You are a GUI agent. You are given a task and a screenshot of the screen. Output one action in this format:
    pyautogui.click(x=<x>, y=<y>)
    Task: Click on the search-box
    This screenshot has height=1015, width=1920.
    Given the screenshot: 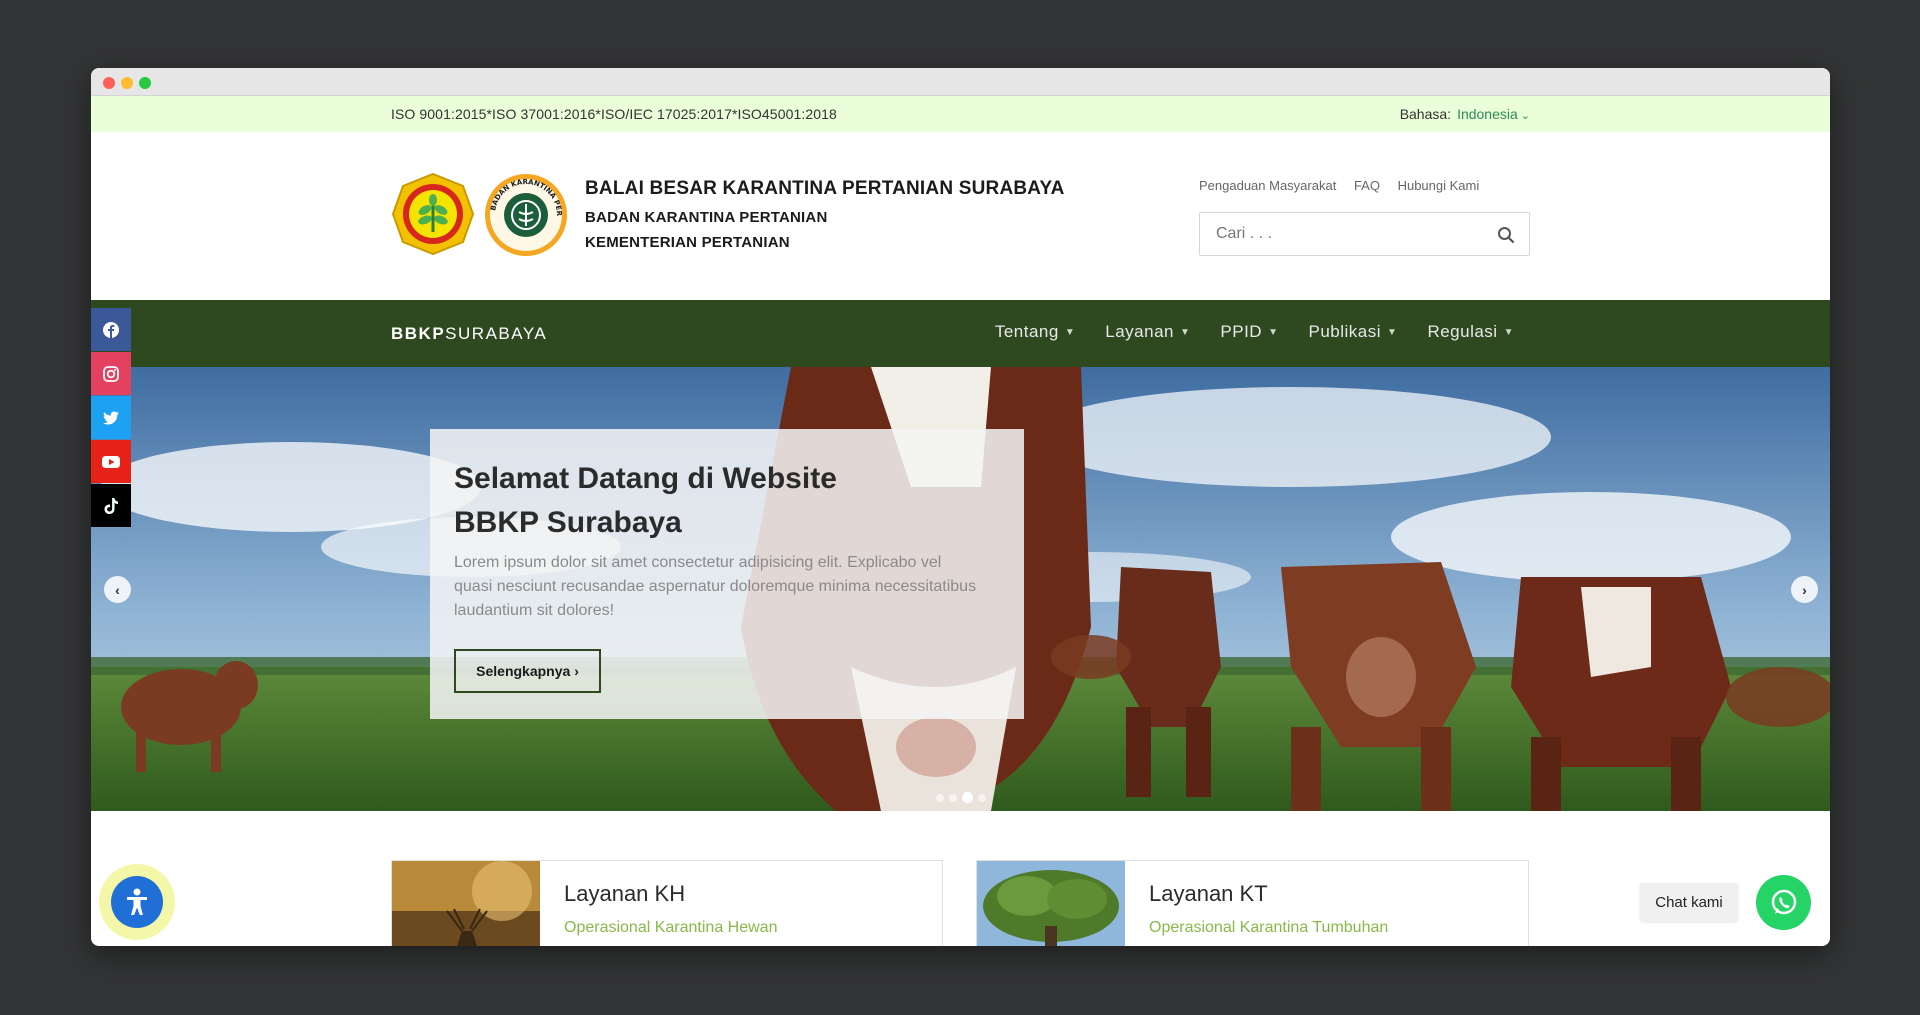 What is the action you would take?
    pyautogui.click(x=1364, y=234)
    